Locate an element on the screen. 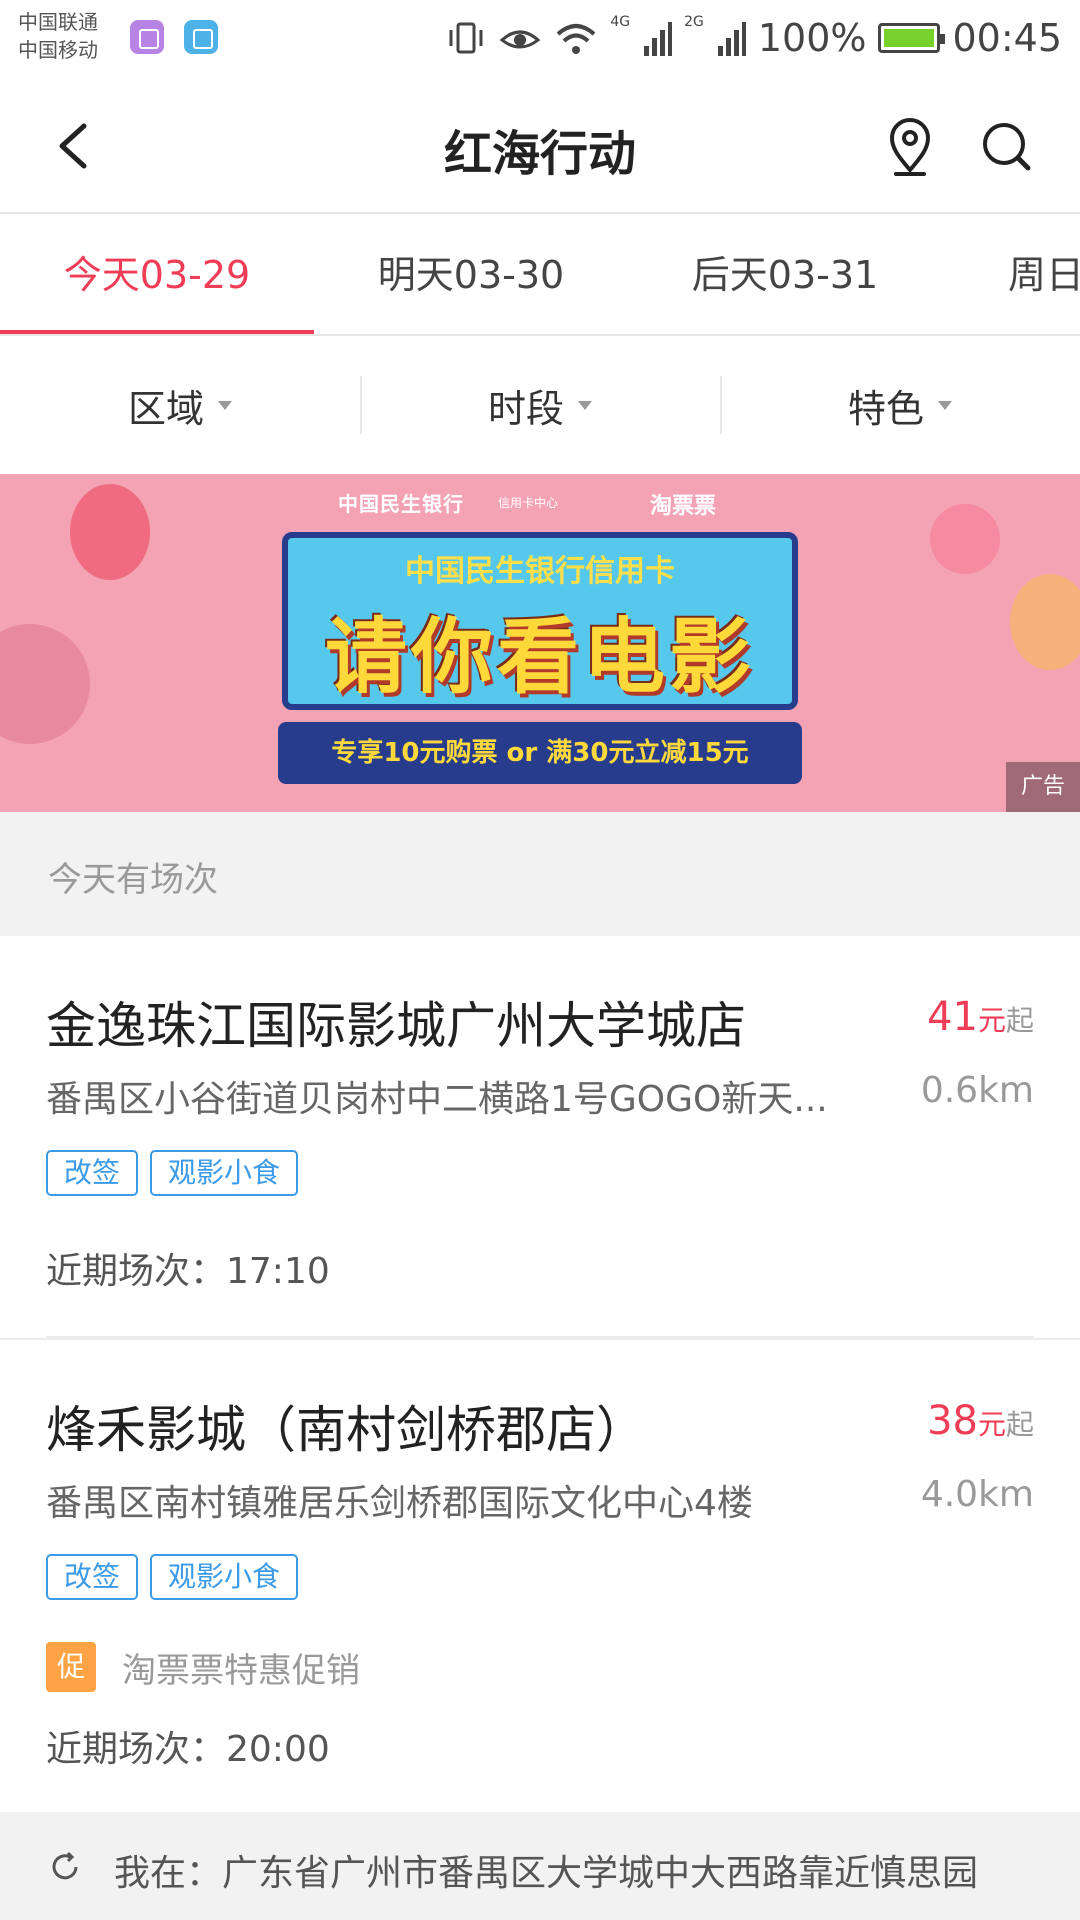 Image resolution: width=1080 pixels, height=1920 pixels. tab-today: 今天03-29 is located at coordinates (157, 274).